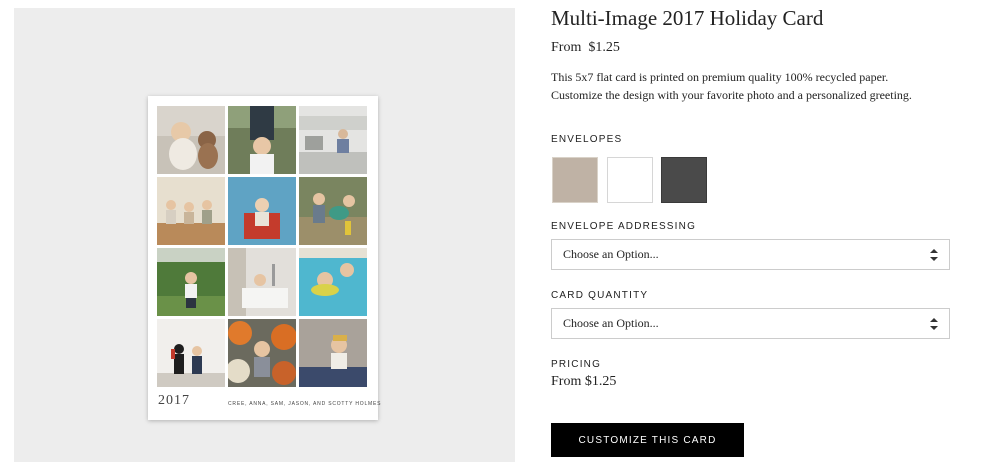 The height and width of the screenshot is (462, 1000). I want to click on photo-garden-child, so click(191, 282).